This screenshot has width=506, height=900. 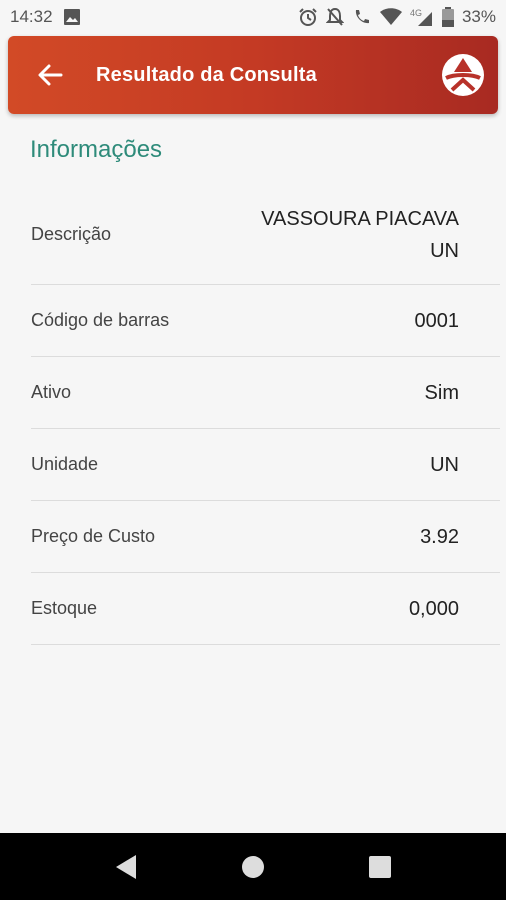 I want to click on info-value-line1: VASSOURA PIACAVA, so click(x=360, y=218).